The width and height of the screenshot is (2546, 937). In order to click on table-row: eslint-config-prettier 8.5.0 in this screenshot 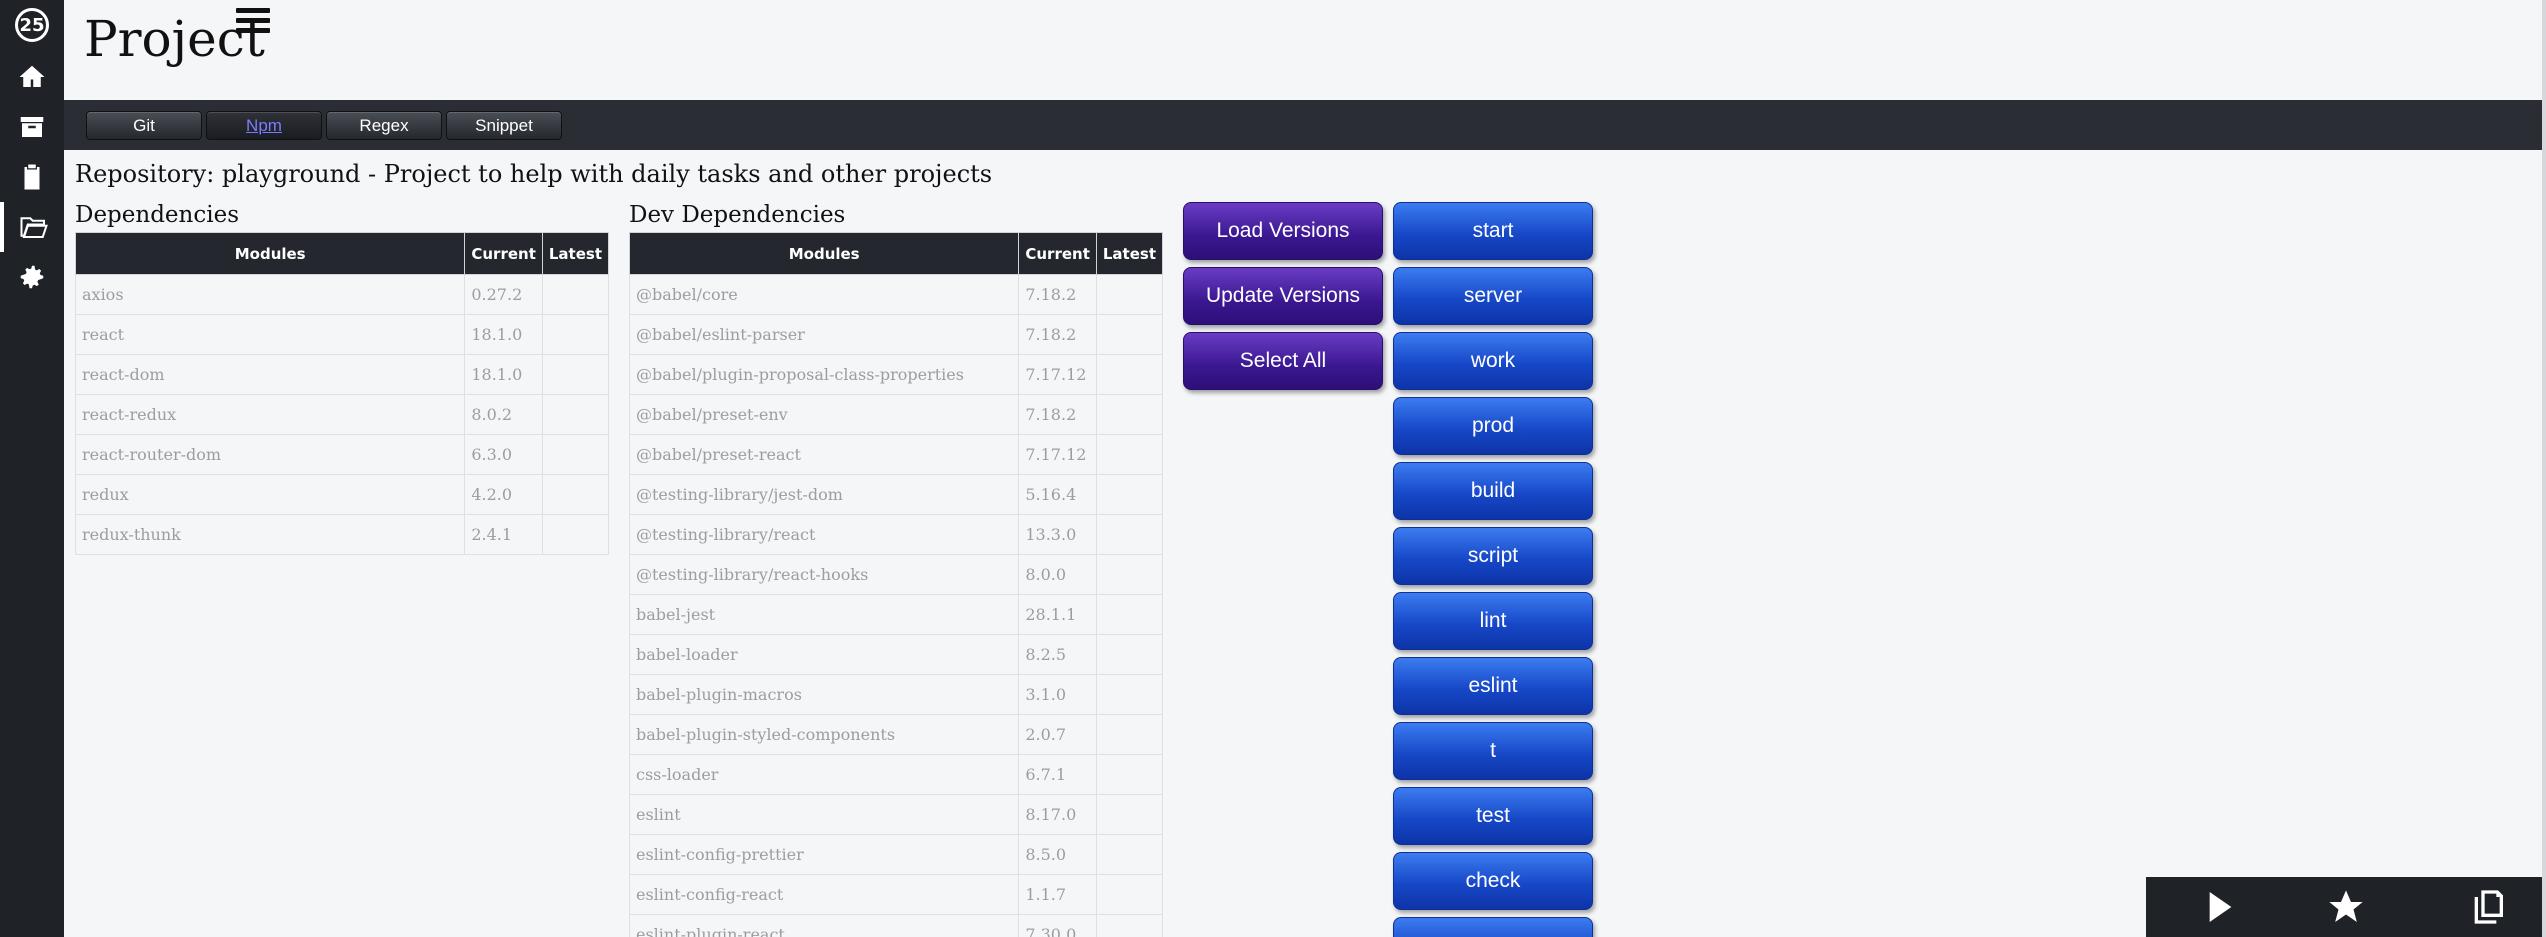, I will do `click(896, 854)`.